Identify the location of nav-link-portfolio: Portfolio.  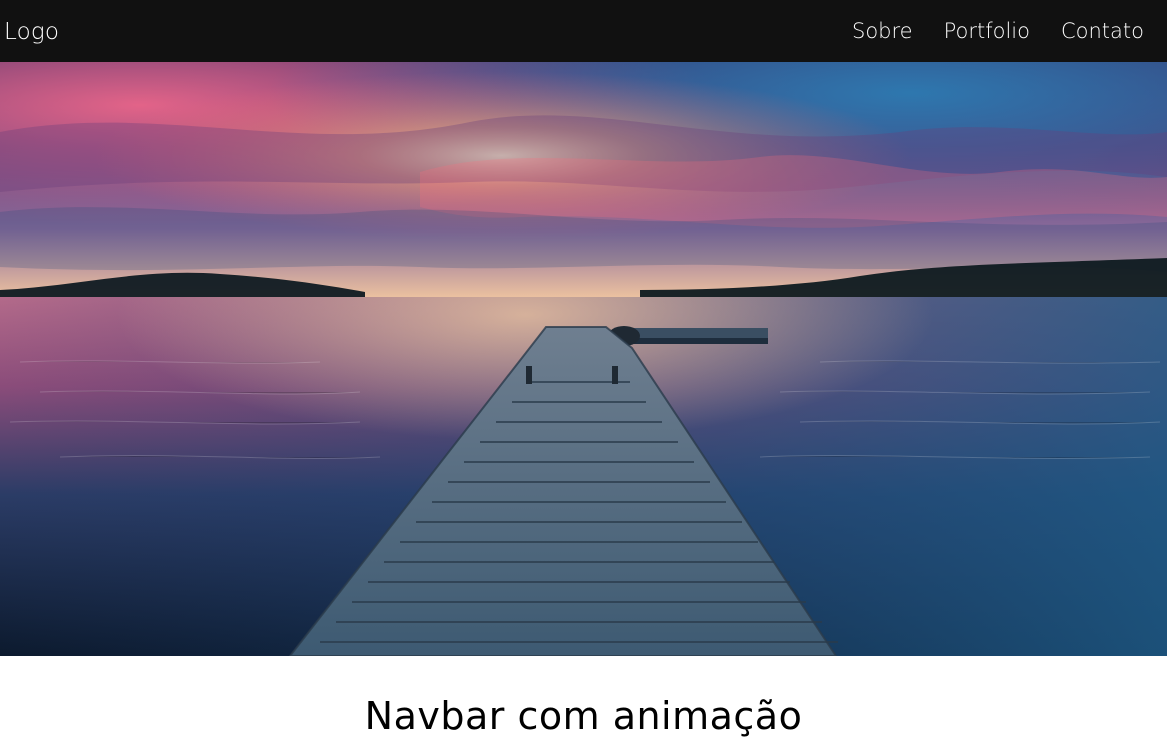
(987, 31).